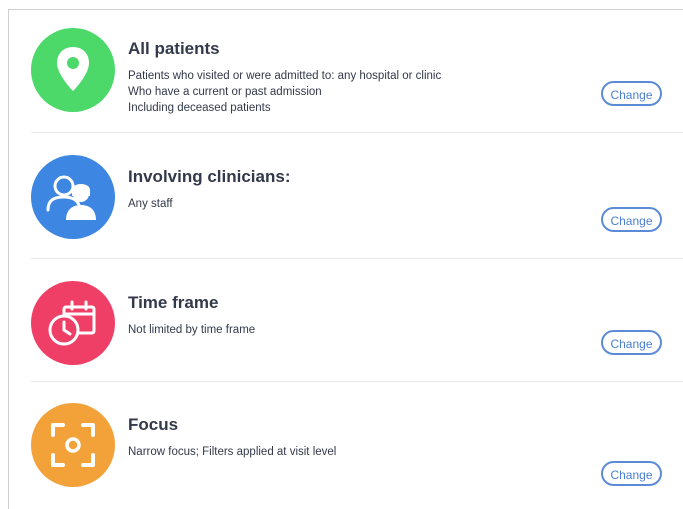 Image resolution: width=683 pixels, height=509 pixels. What do you see at coordinates (631, 342) in the screenshot?
I see `change-time-frame-button: Change` at bounding box center [631, 342].